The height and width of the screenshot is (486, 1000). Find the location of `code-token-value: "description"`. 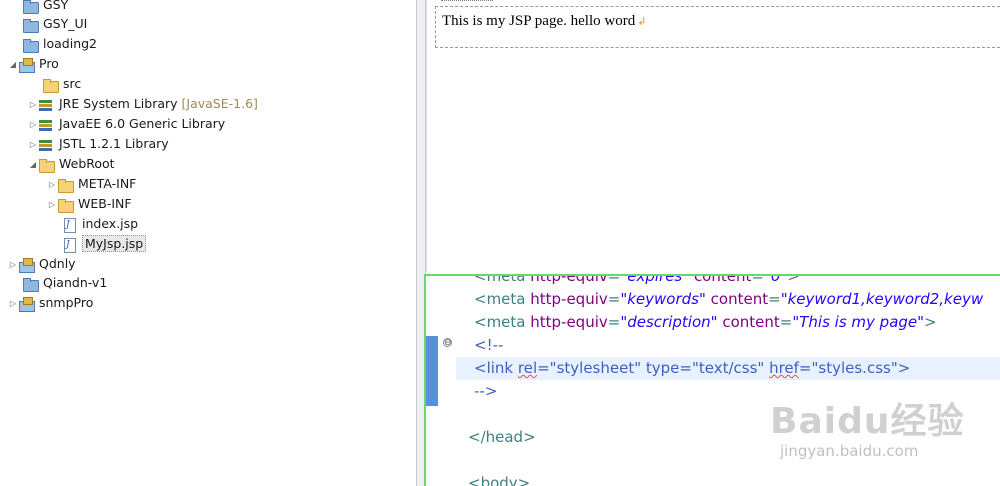

code-token-value: "description" is located at coordinates (669, 322).